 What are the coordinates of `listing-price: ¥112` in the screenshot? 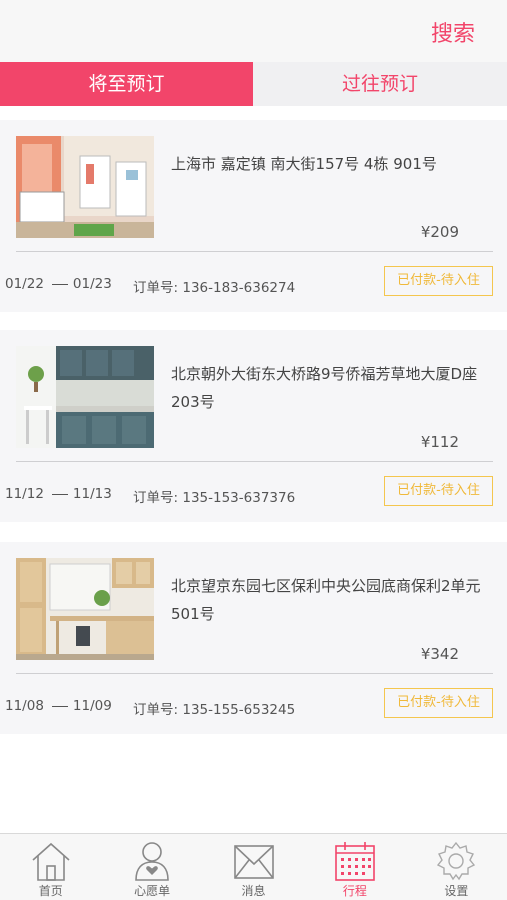 It's located at (439, 442).